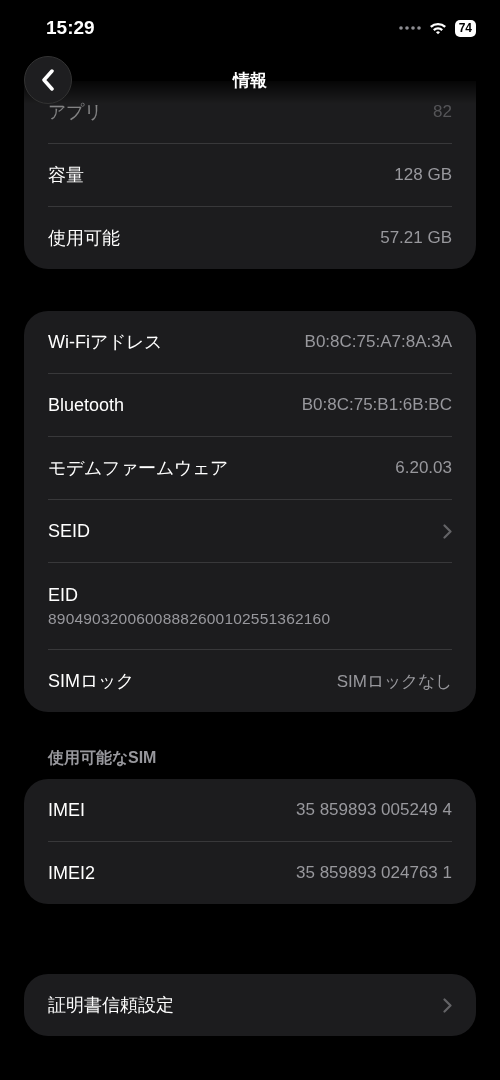 This screenshot has height=1080, width=500. What do you see at coordinates (84, 238) in the screenshot?
I see `row-label: 使用可能` at bounding box center [84, 238].